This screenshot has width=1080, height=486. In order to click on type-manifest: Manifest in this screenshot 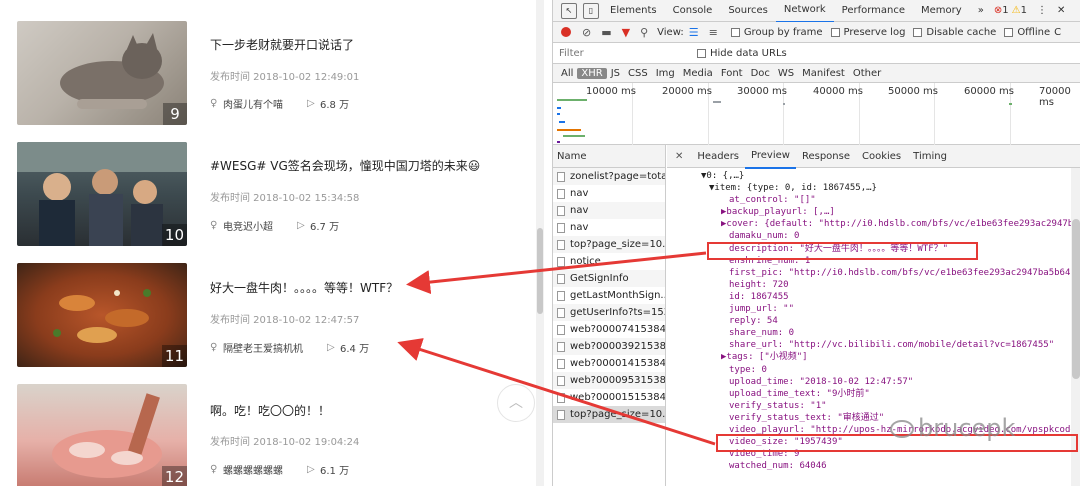, I will do `click(823, 73)`.